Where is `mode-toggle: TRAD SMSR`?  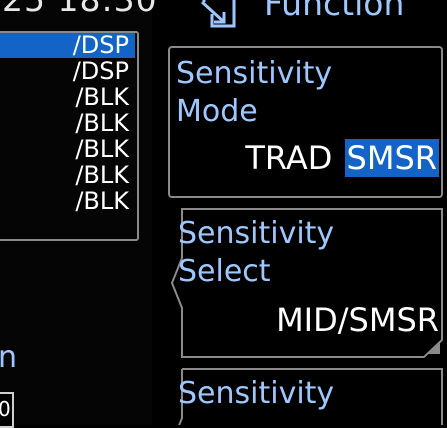 mode-toggle: TRAD SMSR is located at coordinates (341, 158).